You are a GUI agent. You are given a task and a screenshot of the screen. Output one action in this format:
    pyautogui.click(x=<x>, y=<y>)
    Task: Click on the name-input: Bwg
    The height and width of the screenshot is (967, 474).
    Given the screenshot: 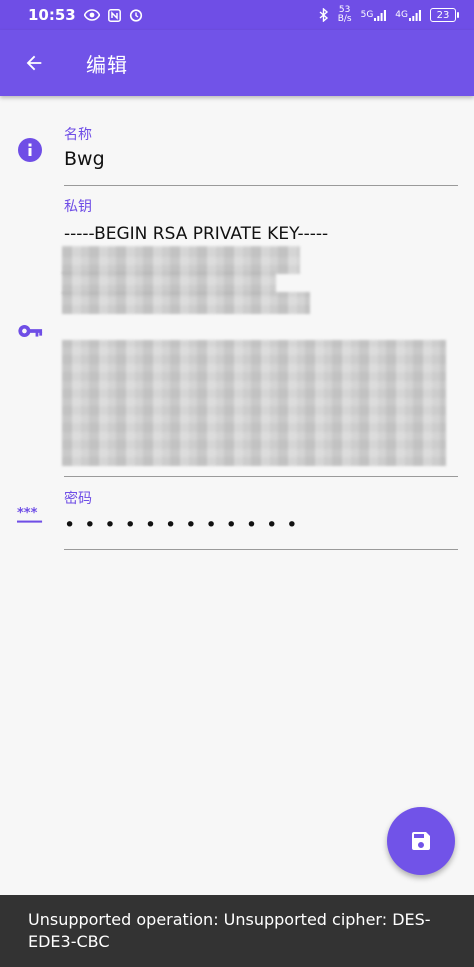 What is the action you would take?
    pyautogui.click(x=261, y=159)
    